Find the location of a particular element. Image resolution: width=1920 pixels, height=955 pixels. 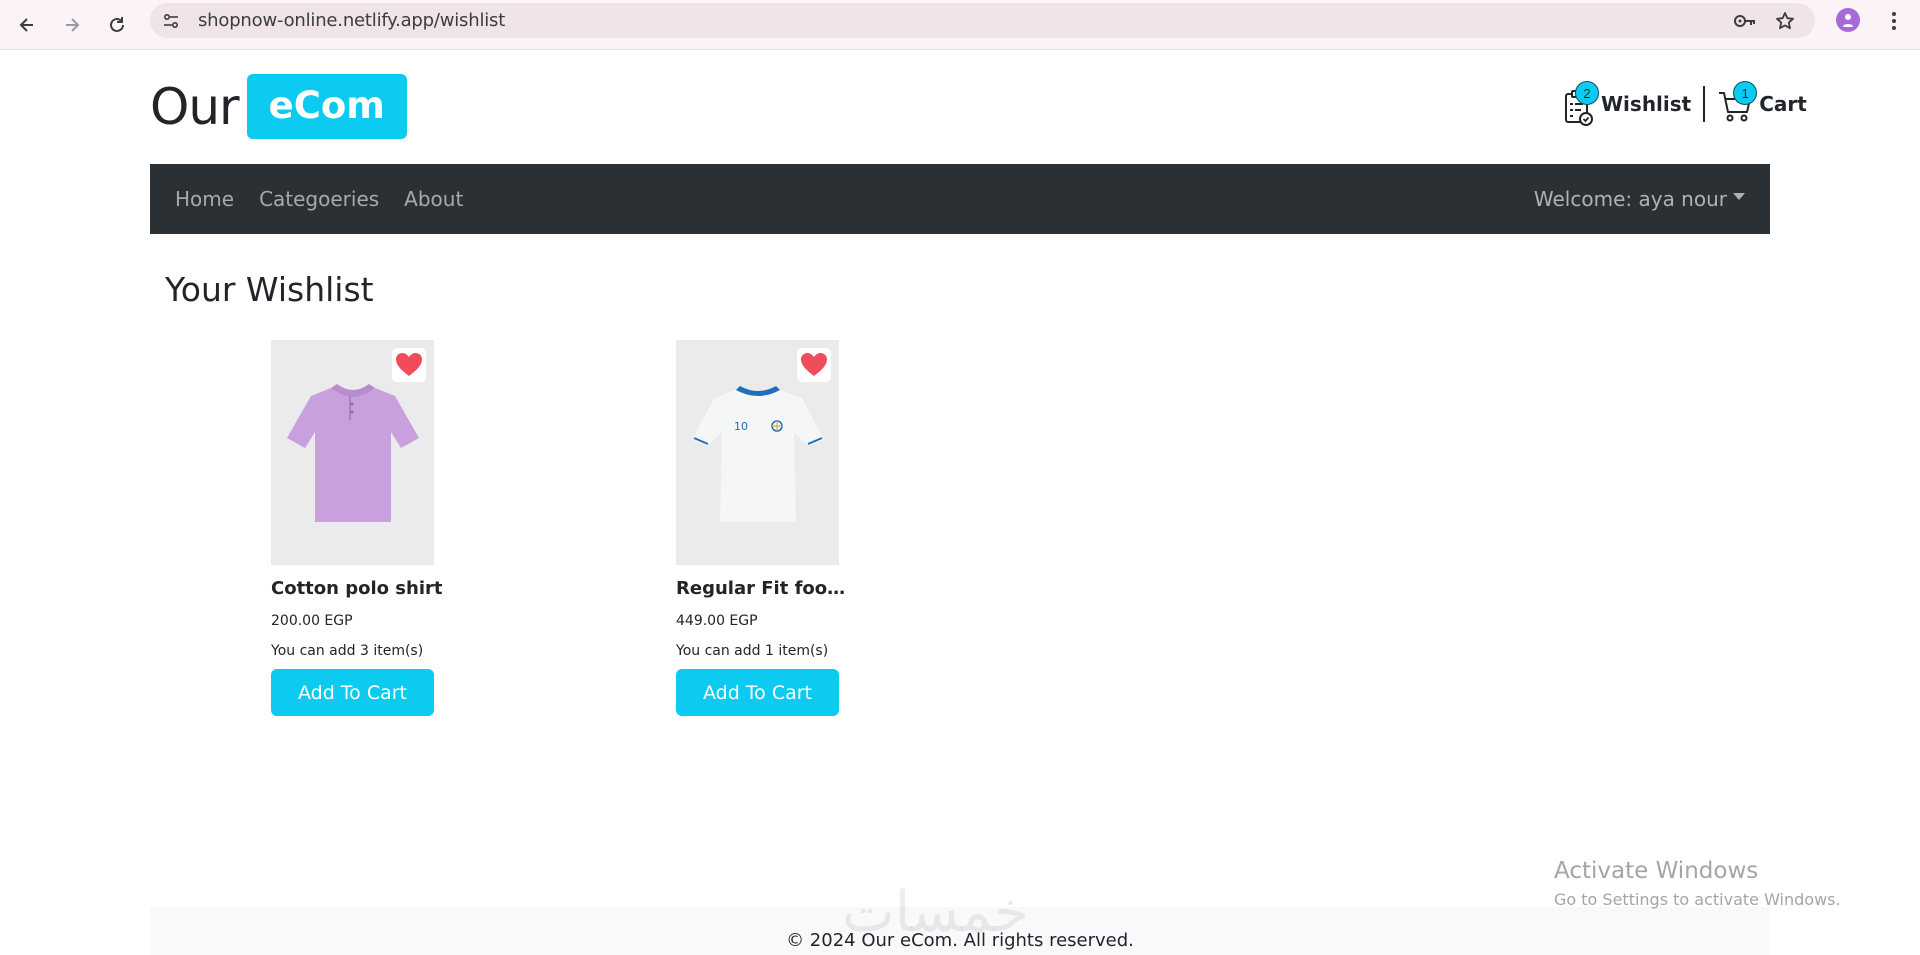

back-button is located at coordinates (27, 25).